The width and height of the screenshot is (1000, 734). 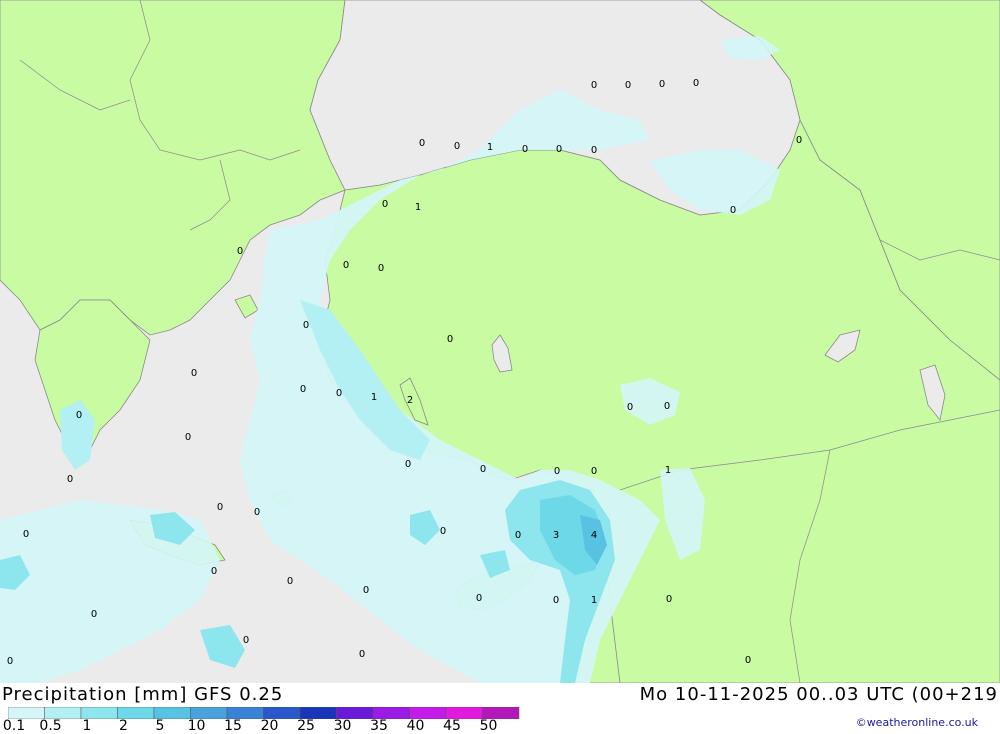 What do you see at coordinates (917, 722) in the screenshot?
I see `credit-link: ©weatheronline.co.uk` at bounding box center [917, 722].